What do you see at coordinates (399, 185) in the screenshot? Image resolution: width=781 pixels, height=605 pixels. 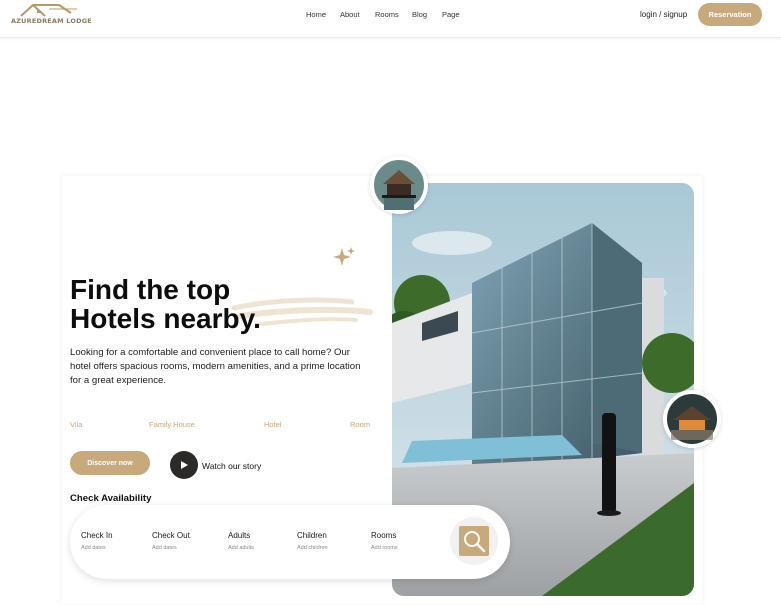 I see `bungalow-thumbnail` at bounding box center [399, 185].